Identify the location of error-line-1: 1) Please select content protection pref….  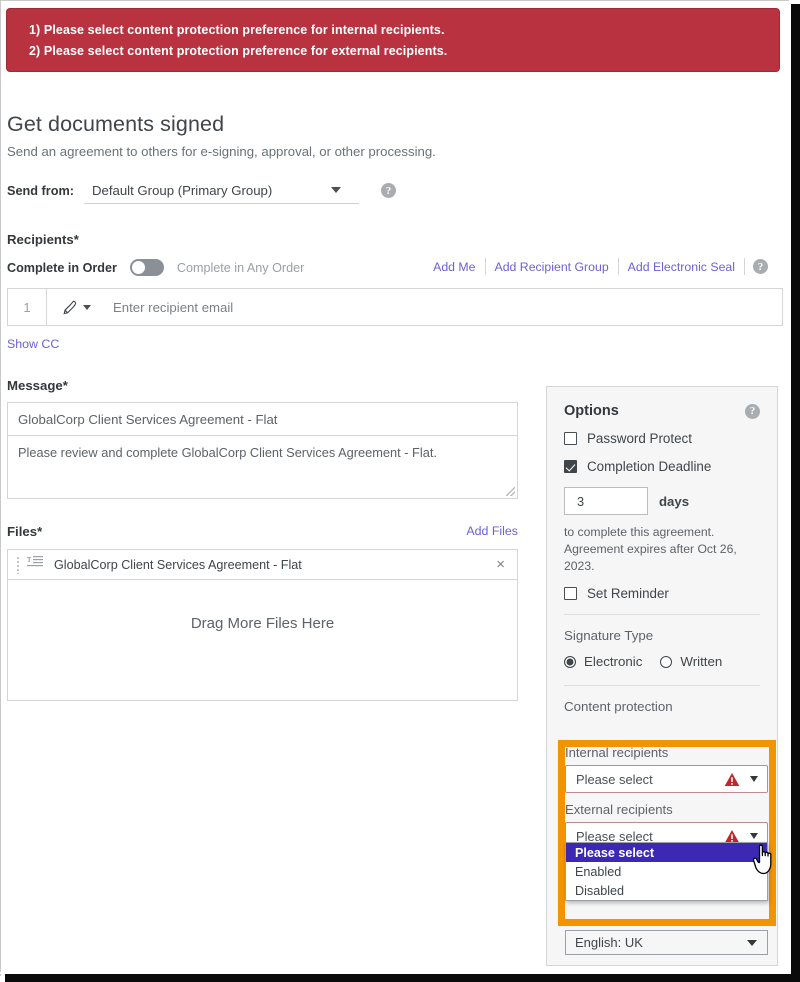
(237, 30).